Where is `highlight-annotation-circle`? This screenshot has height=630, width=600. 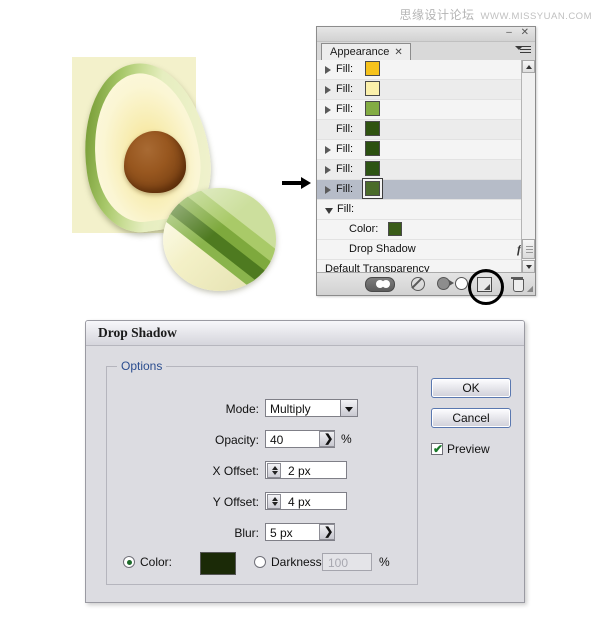 highlight-annotation-circle is located at coordinates (486, 287).